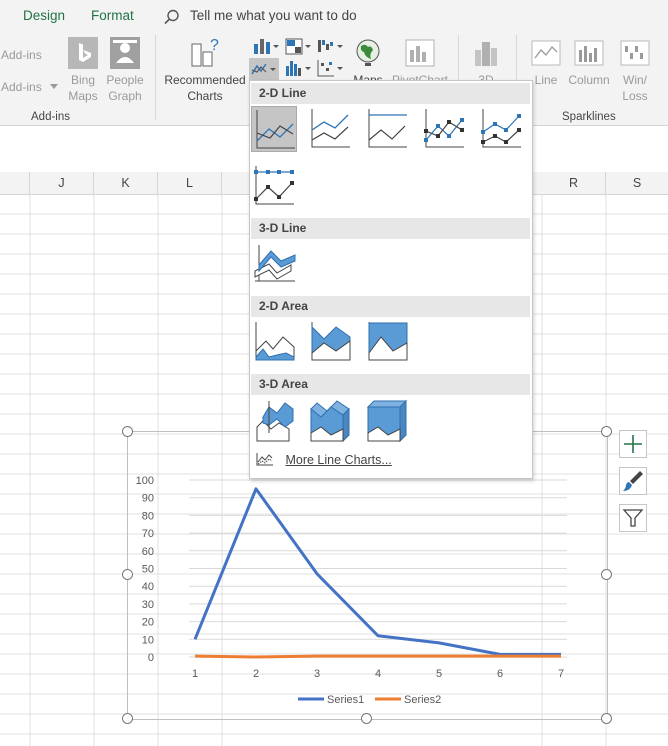 This screenshot has width=668, height=746. What do you see at coordinates (190, 183) in the screenshot?
I see `column-header-l: L` at bounding box center [190, 183].